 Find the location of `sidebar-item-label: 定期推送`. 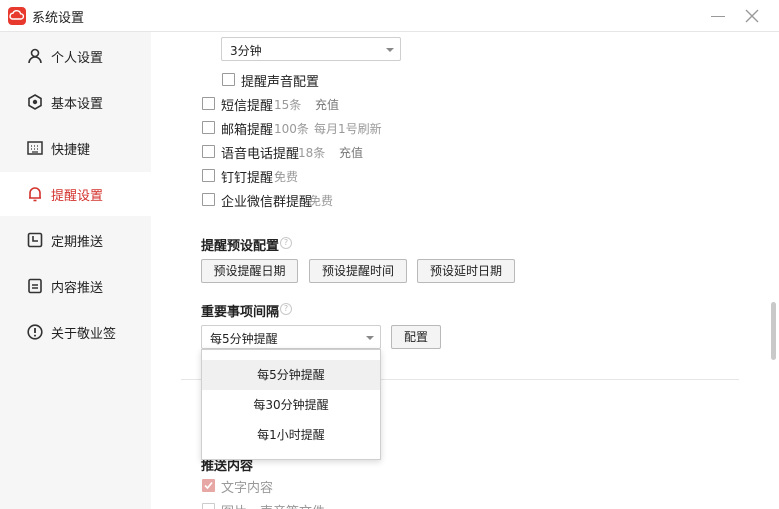

sidebar-item-label: 定期推送 is located at coordinates (77, 242).